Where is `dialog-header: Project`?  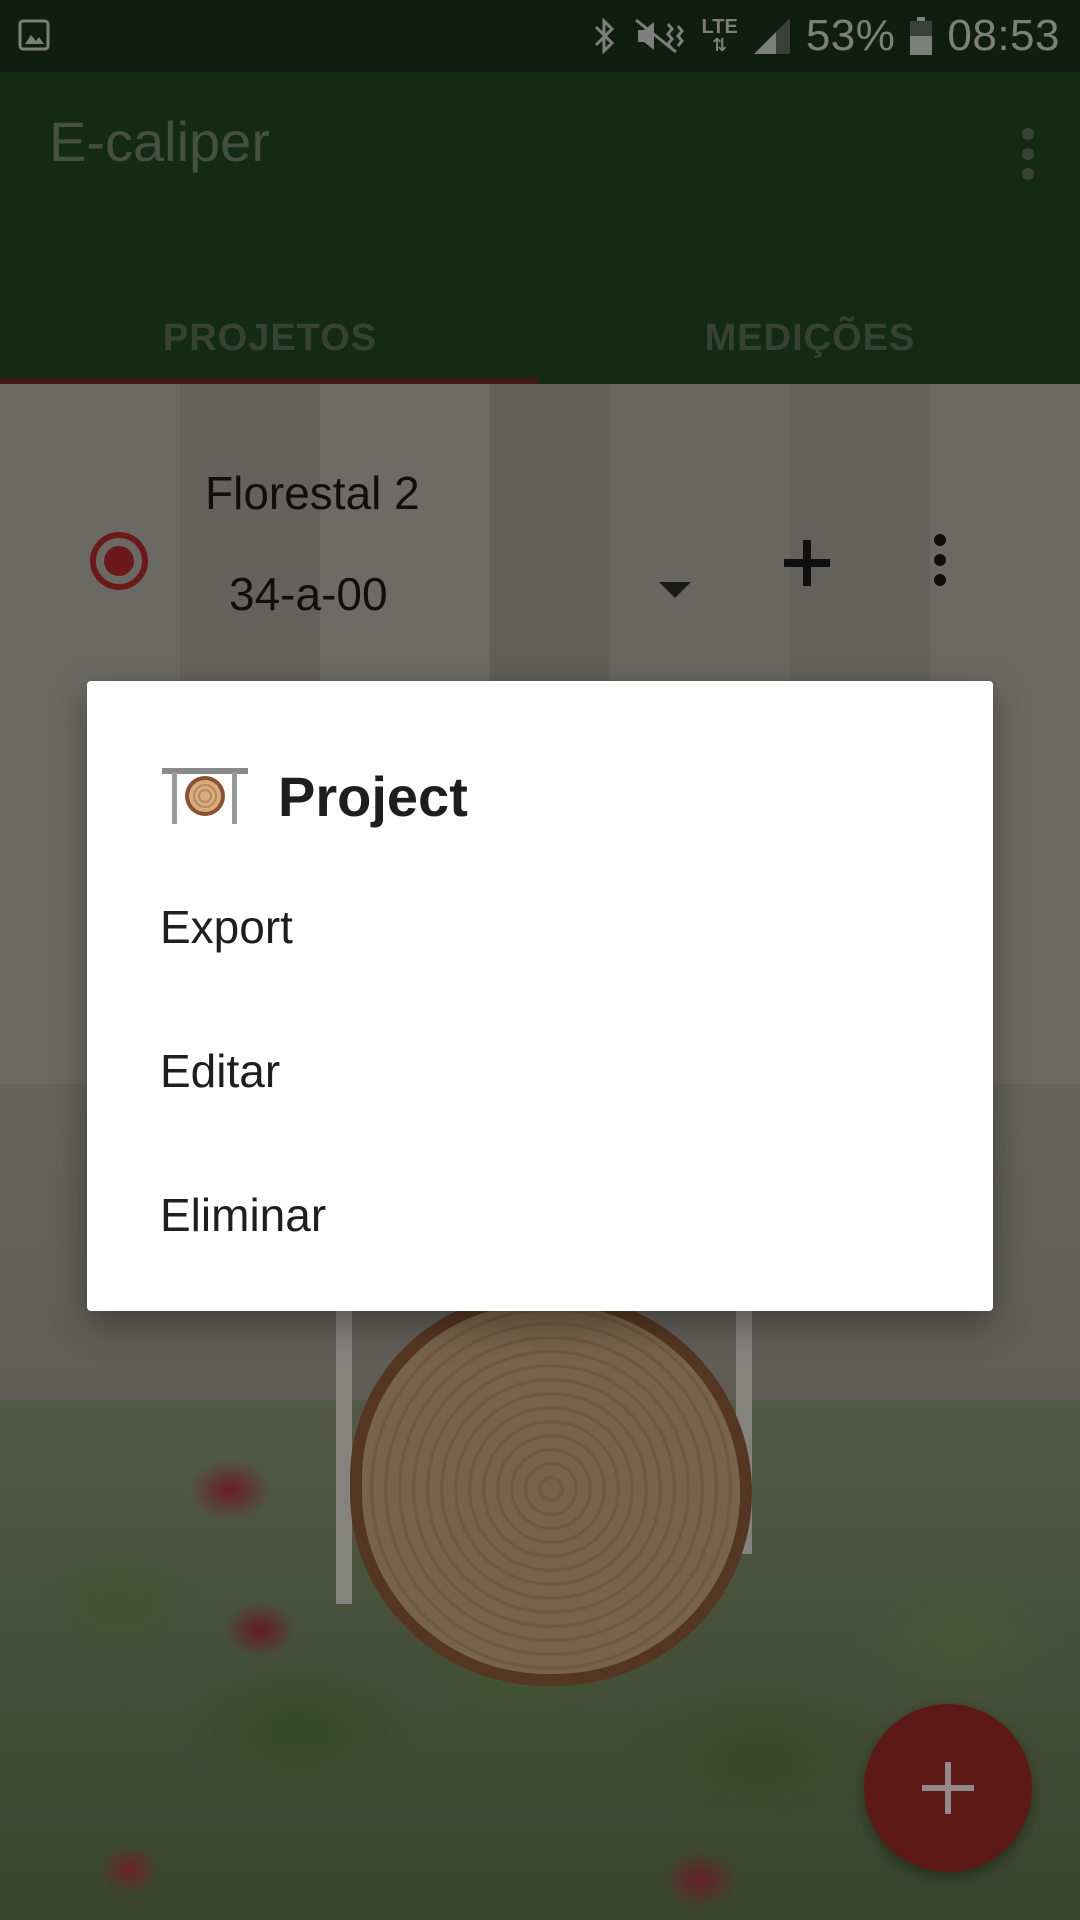 dialog-header: Project is located at coordinates (314, 796).